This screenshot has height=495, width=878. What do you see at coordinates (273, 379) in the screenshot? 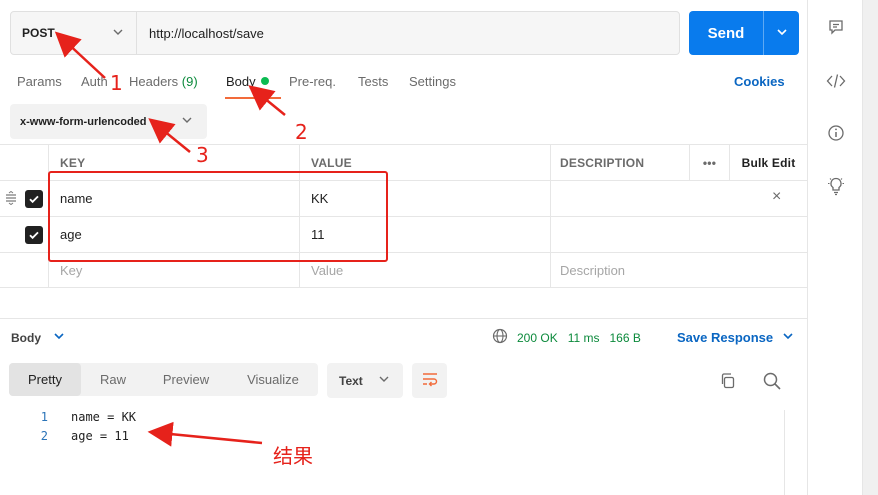
I see `view-tab-visualize: Visualize` at bounding box center [273, 379].